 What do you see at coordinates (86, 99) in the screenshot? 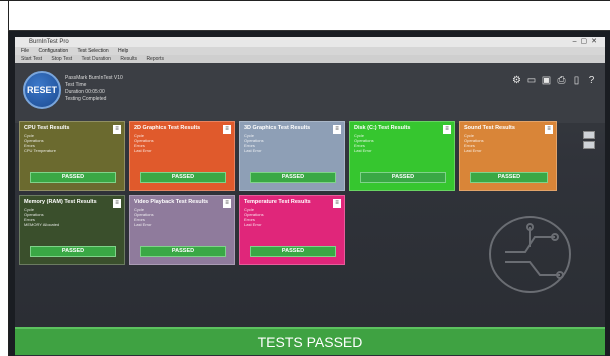
I see `info-line: Testing Completed` at bounding box center [86, 99].